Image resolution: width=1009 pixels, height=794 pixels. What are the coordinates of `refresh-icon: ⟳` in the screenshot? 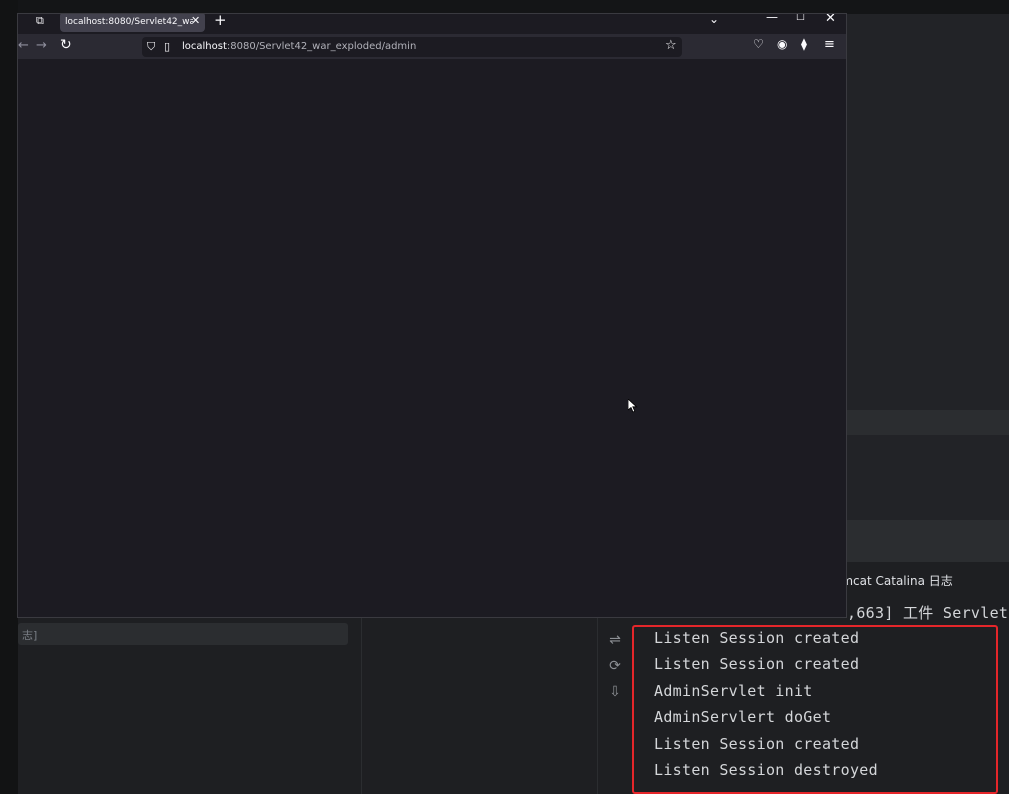 It's located at (615, 666).